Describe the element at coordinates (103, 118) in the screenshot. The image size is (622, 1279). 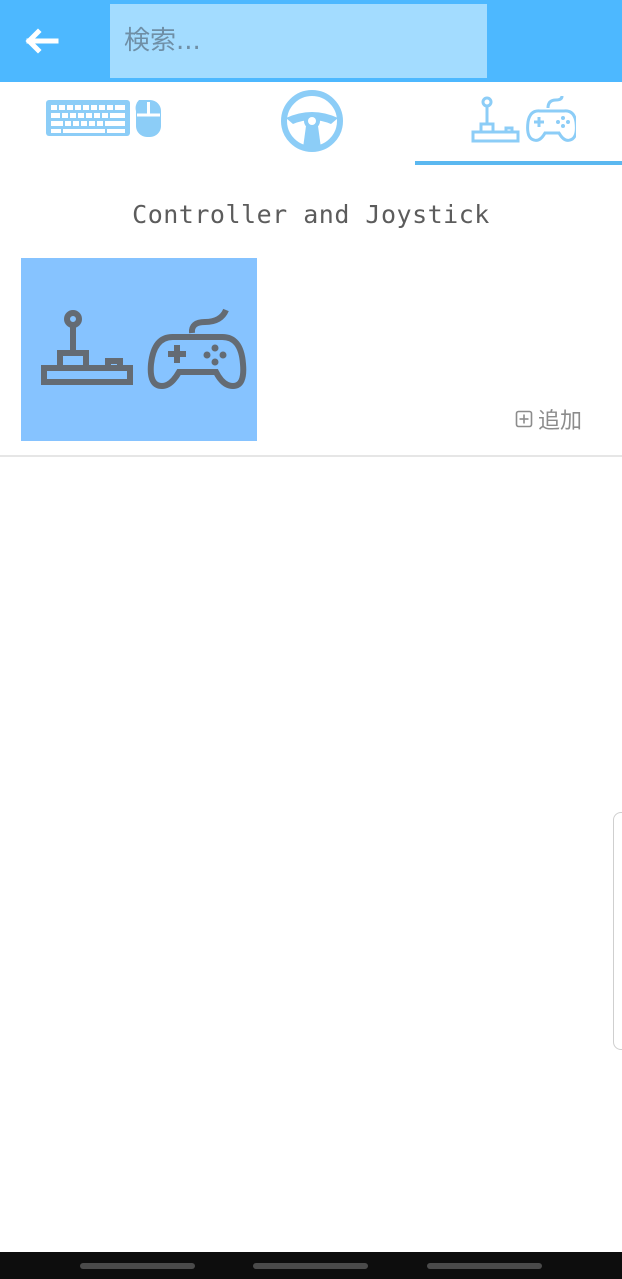
I see `keyboard-mouse-icon` at that location.